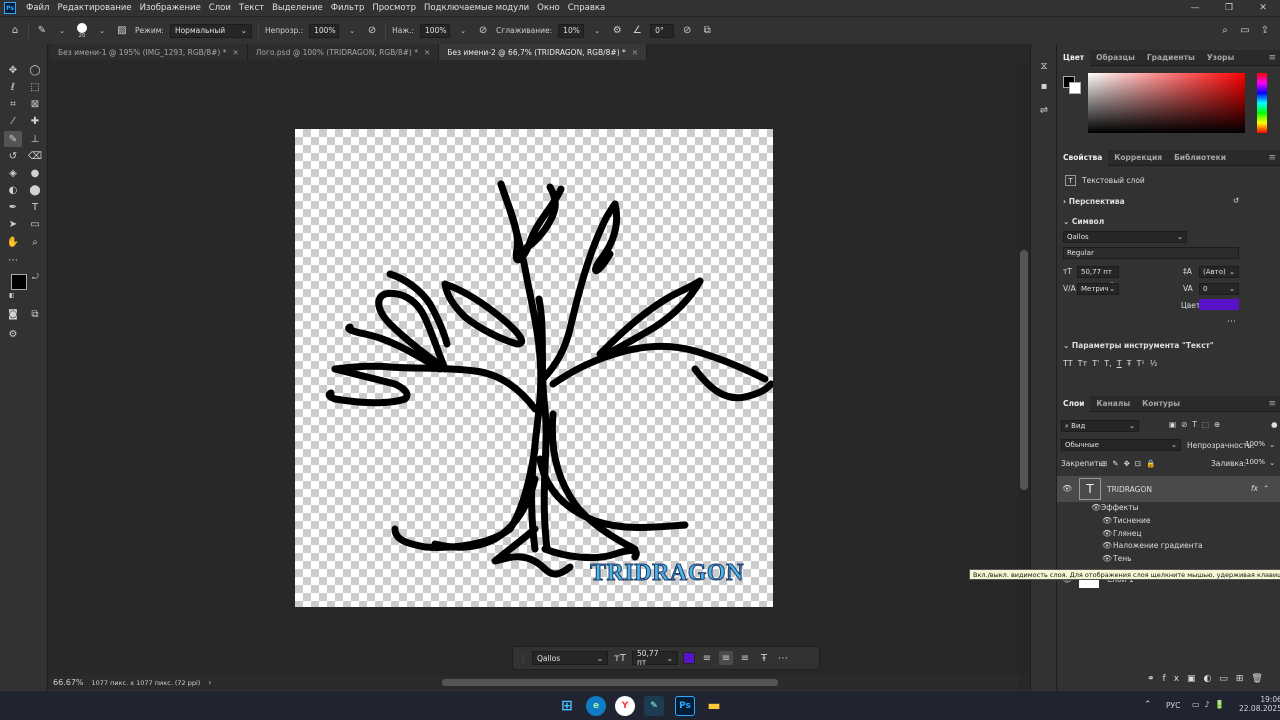 The width and height of the screenshot is (1280, 720). I want to click on minimize-button: —, so click(1195, 8).